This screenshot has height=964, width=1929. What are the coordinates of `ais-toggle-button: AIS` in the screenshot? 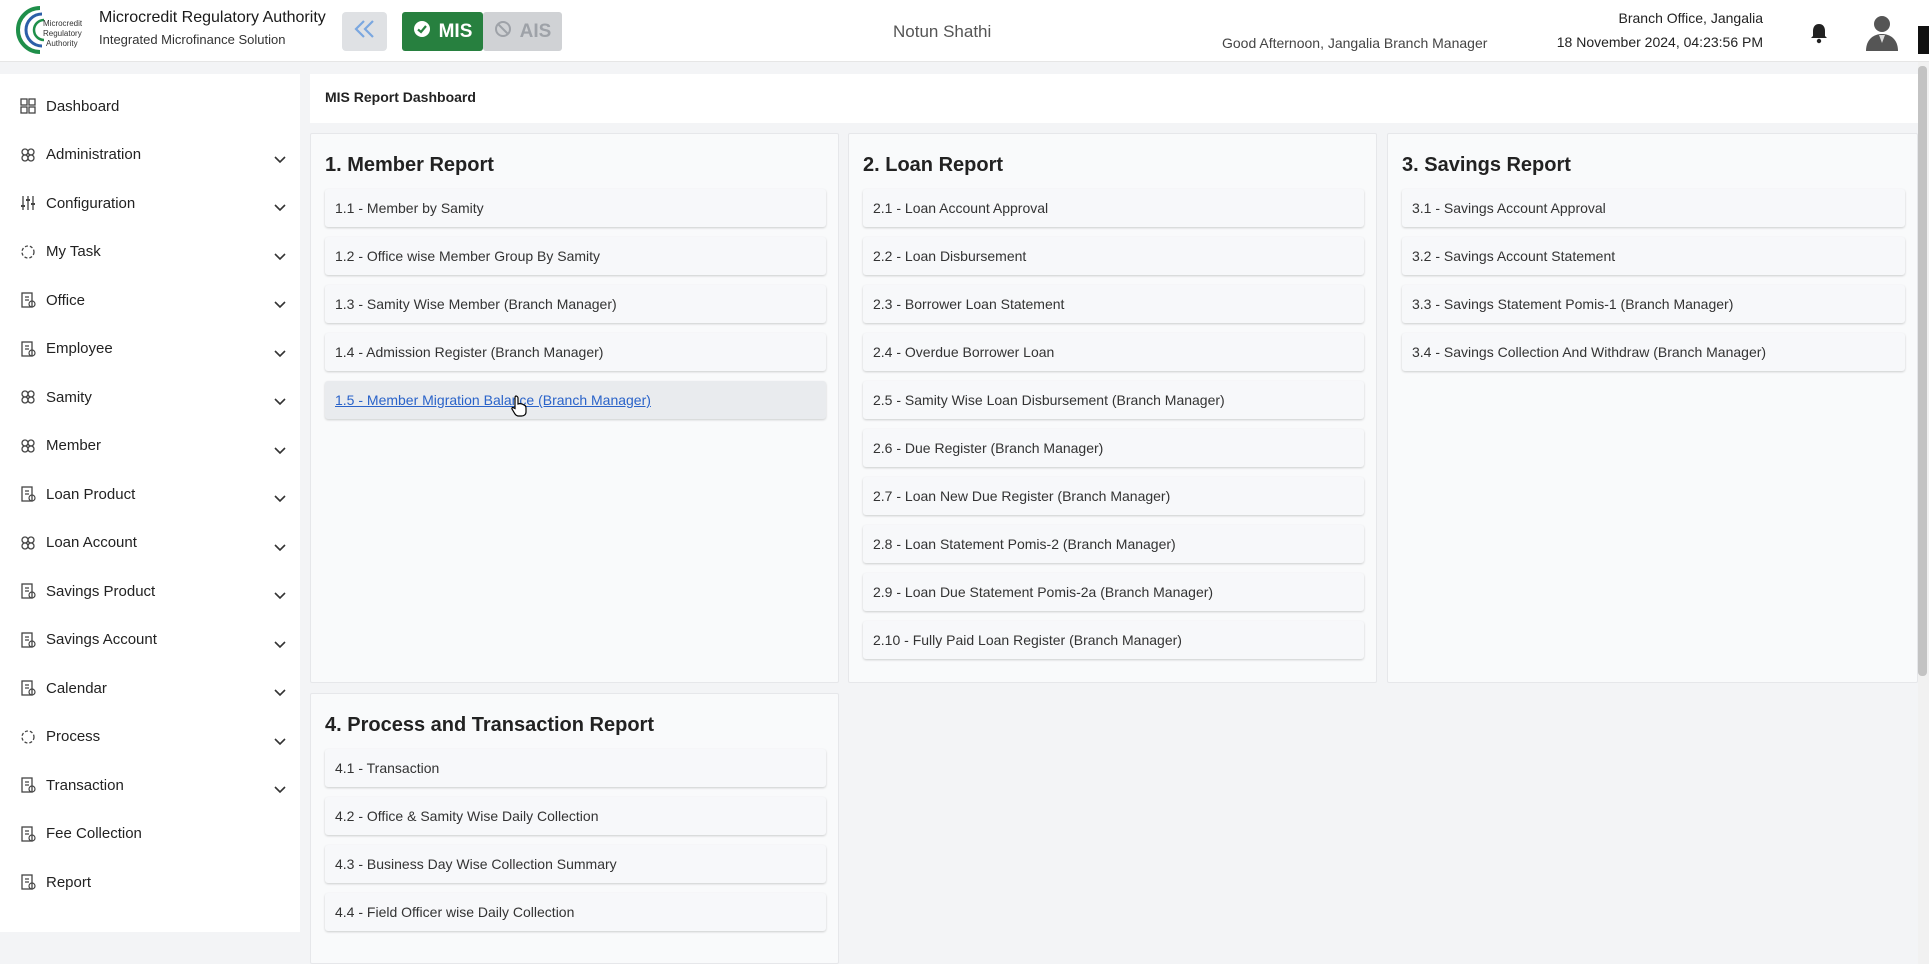 It's located at (522, 31).